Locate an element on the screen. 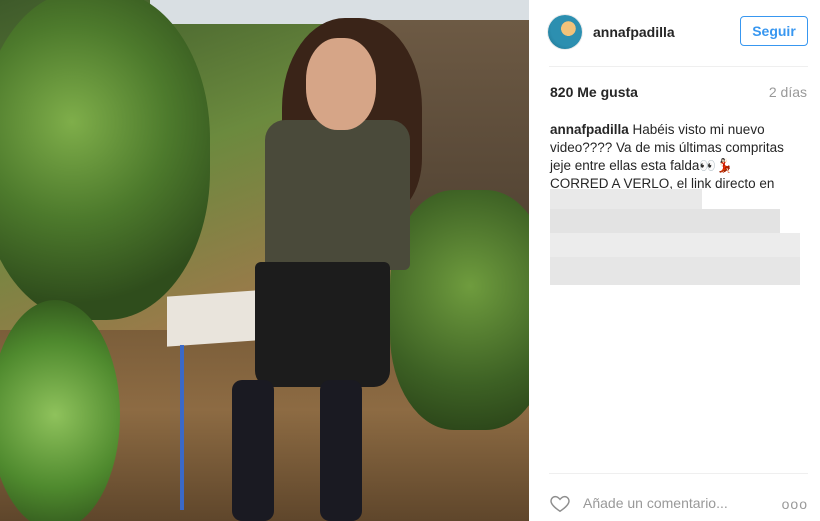 The width and height of the screenshot is (820, 521). photo-person-face is located at coordinates (341, 84).